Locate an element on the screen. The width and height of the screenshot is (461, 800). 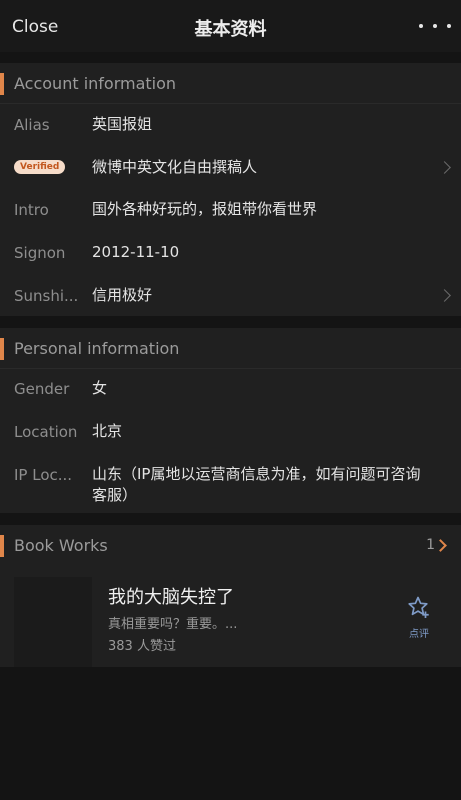
gender-value: 女 is located at coordinates (100, 388).